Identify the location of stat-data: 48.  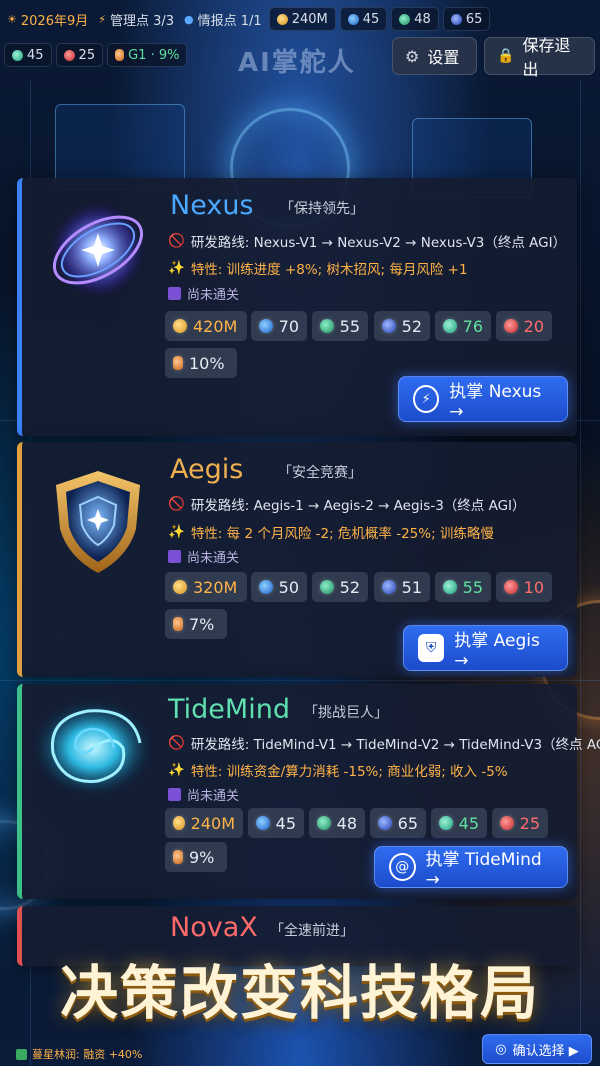
(337, 823).